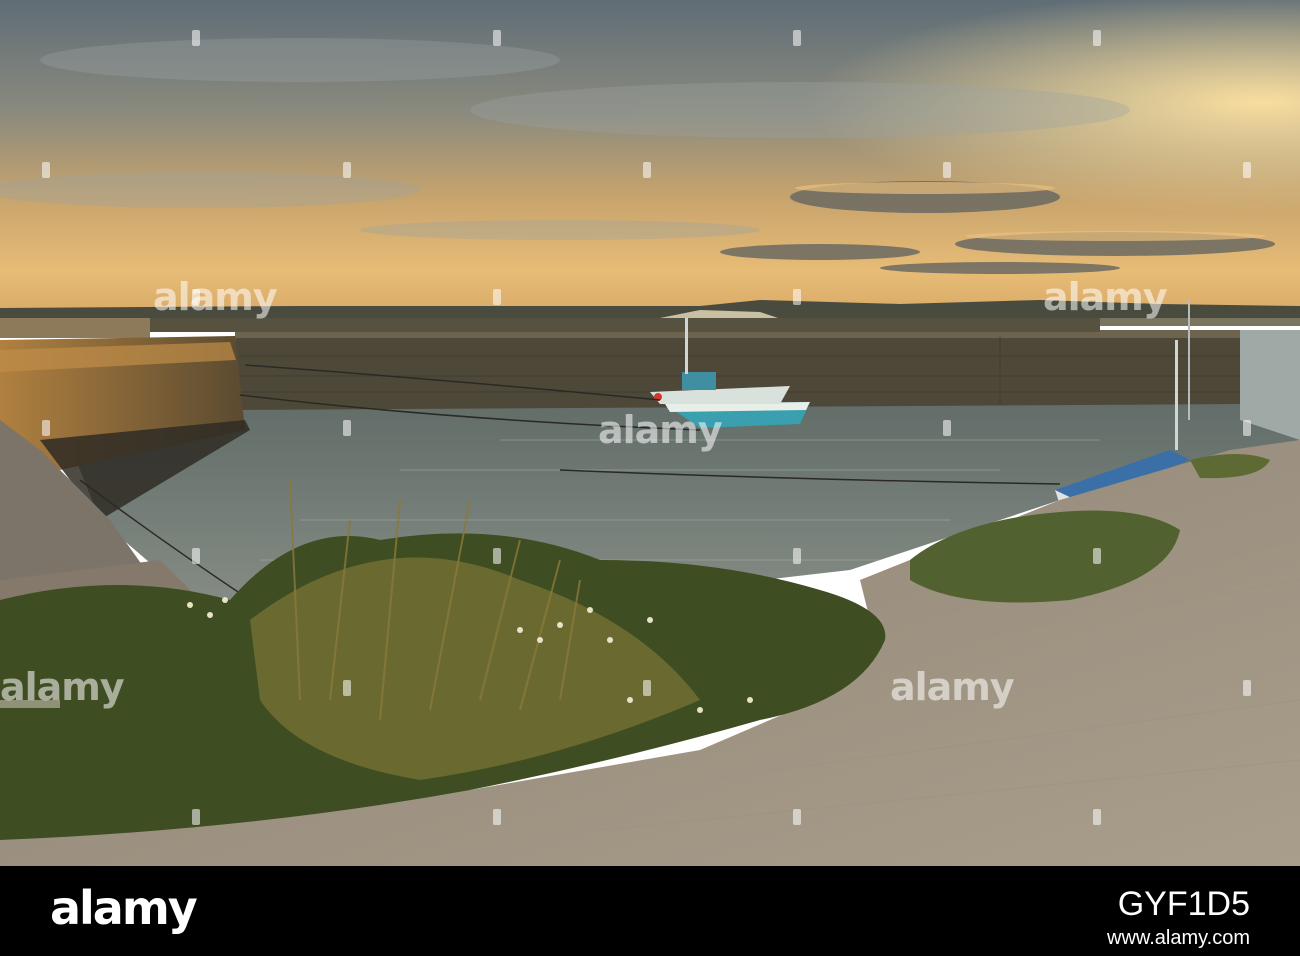 The image size is (1300, 956). I want to click on watermark-bottom-left: alamy, so click(62, 687).